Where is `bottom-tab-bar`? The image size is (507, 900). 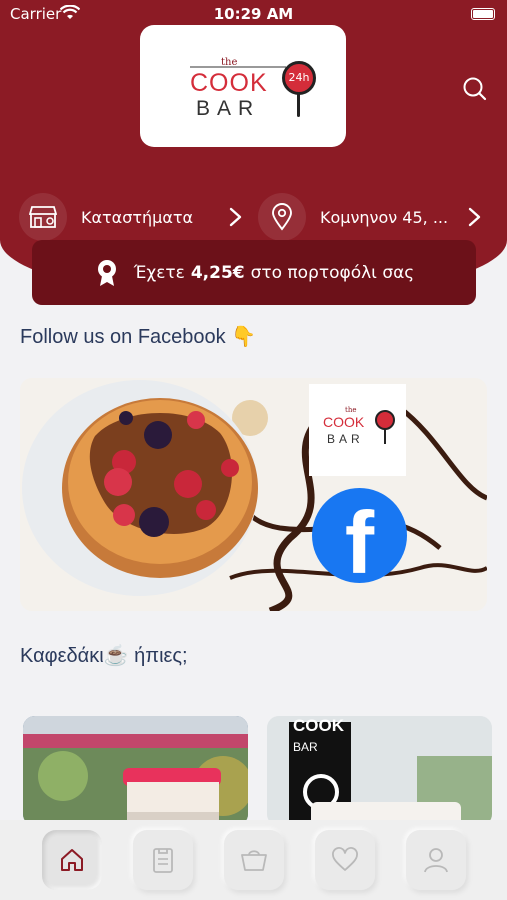
bottom-tab-bar is located at coordinates (253, 860).